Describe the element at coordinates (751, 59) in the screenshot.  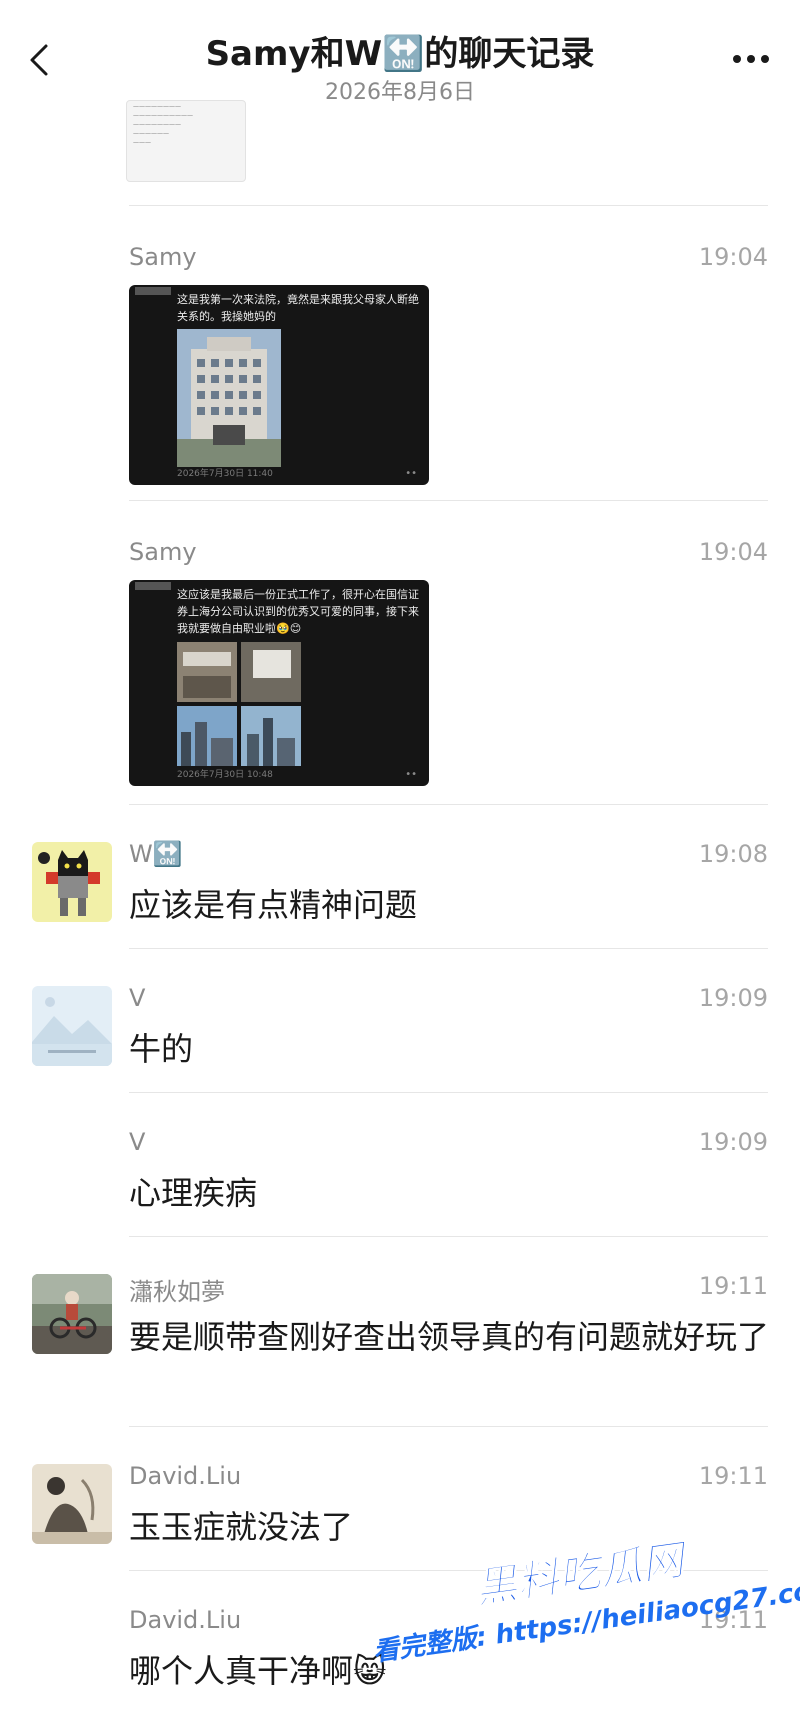
I see `more-options-icon` at that location.